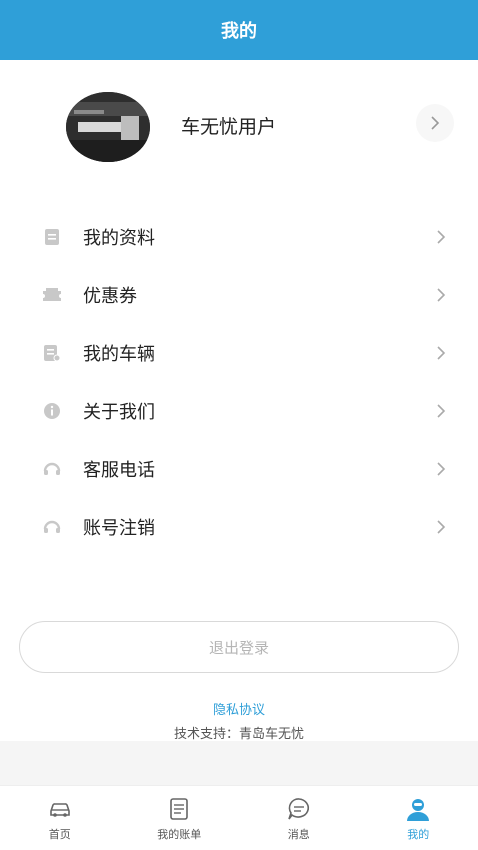  Describe the element at coordinates (239, 763) in the screenshot. I see `footer-divider-band` at that location.